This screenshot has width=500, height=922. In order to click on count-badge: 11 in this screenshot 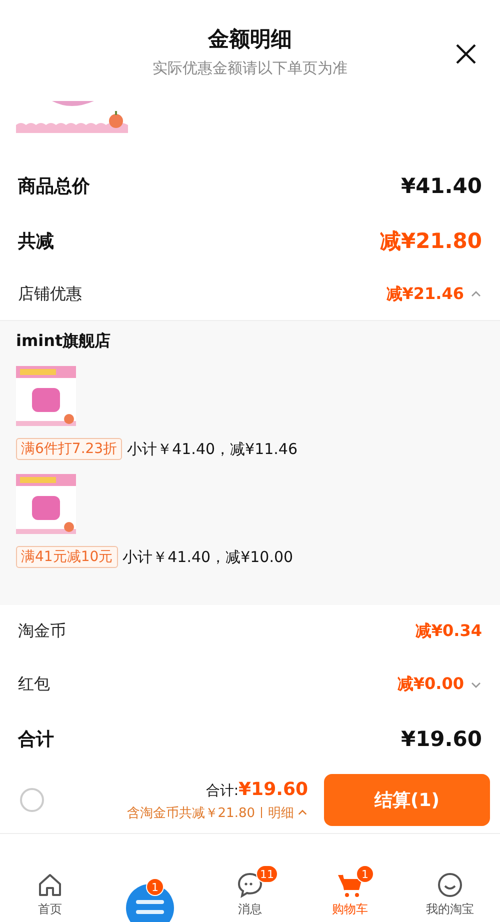, I will do `click(267, 874)`.